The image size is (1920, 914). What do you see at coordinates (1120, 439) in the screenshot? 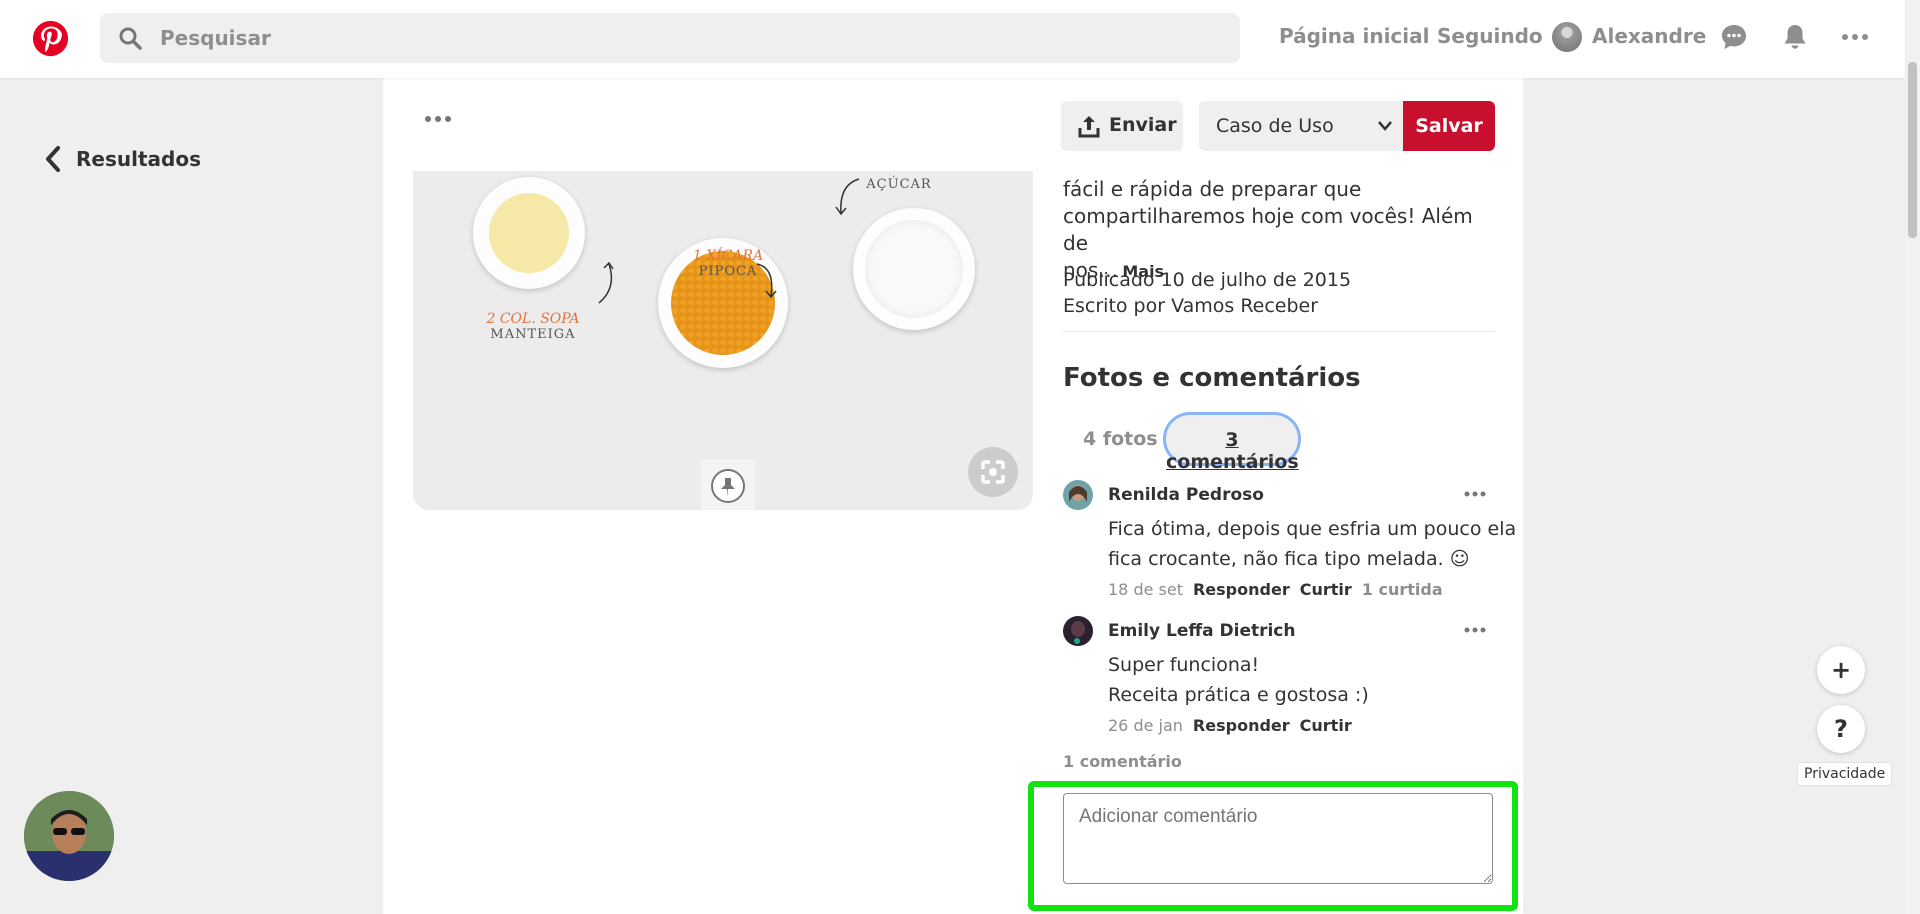
I see `tab-photos: 4 fotos` at bounding box center [1120, 439].